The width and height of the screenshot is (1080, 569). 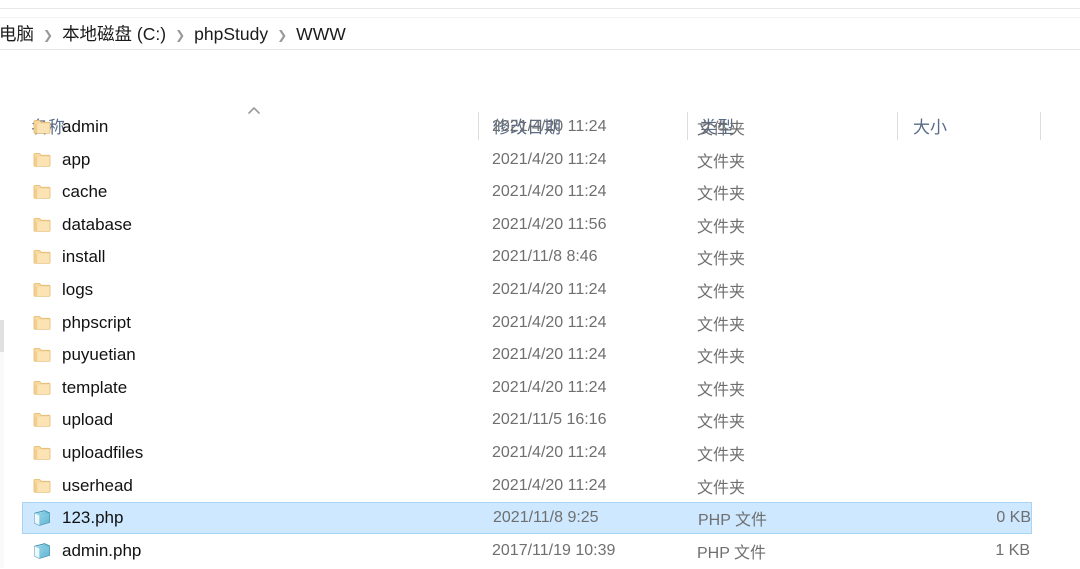 I want to click on file-row: userhead 2021/4/20 11:24 文件夹, so click(x=527, y=486).